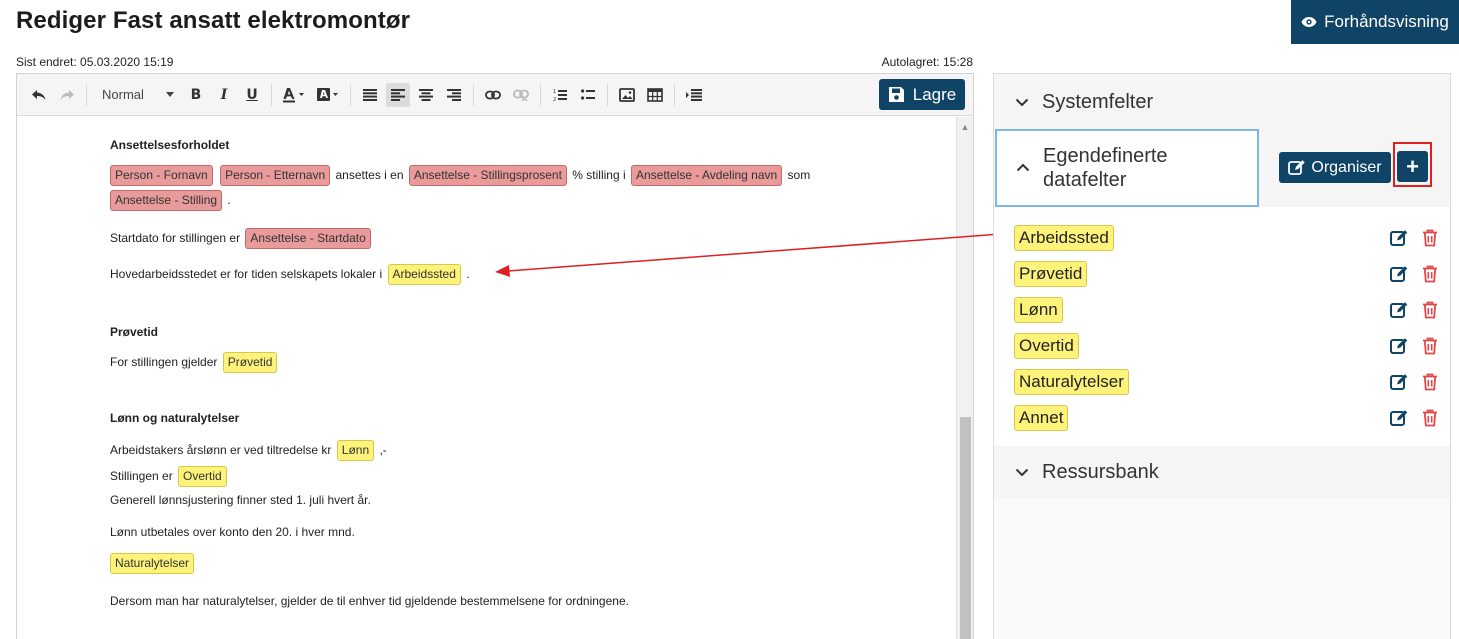 The image size is (1459, 639). Describe the element at coordinates (1222, 102) in the screenshot. I see `section-system-fields: Systemfelter` at that location.